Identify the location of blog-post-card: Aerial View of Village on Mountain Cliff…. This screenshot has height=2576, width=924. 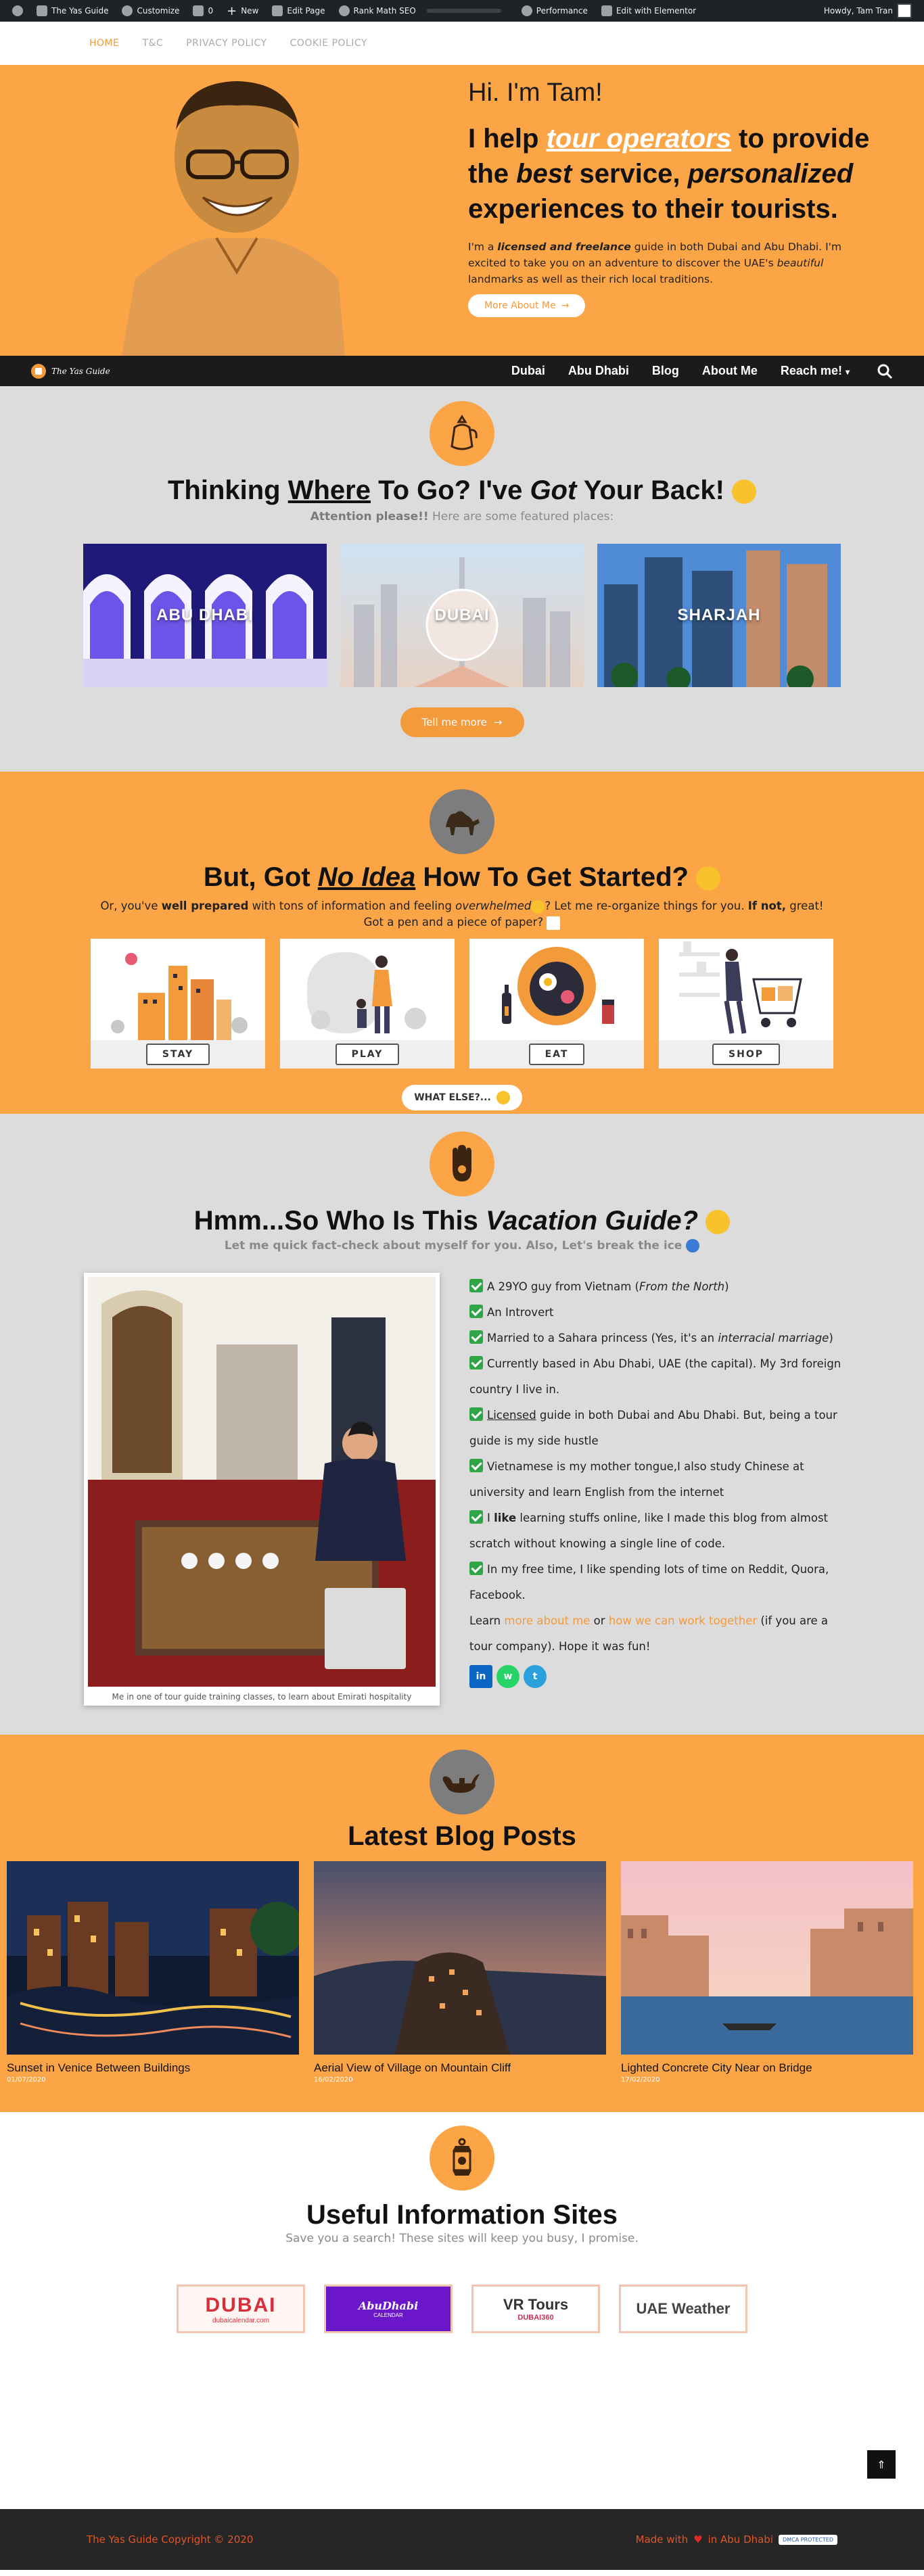
(460, 1972).